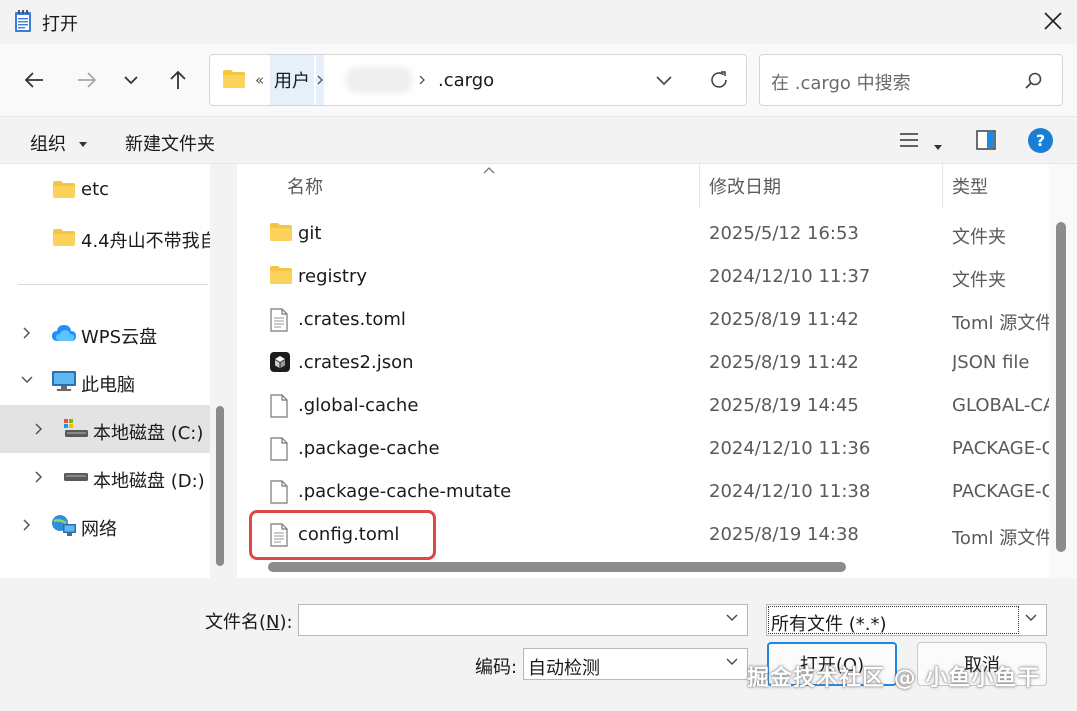 This screenshot has height=711, width=1077. Describe the element at coordinates (280, 492) in the screenshot. I see `blank-file-icon` at that location.